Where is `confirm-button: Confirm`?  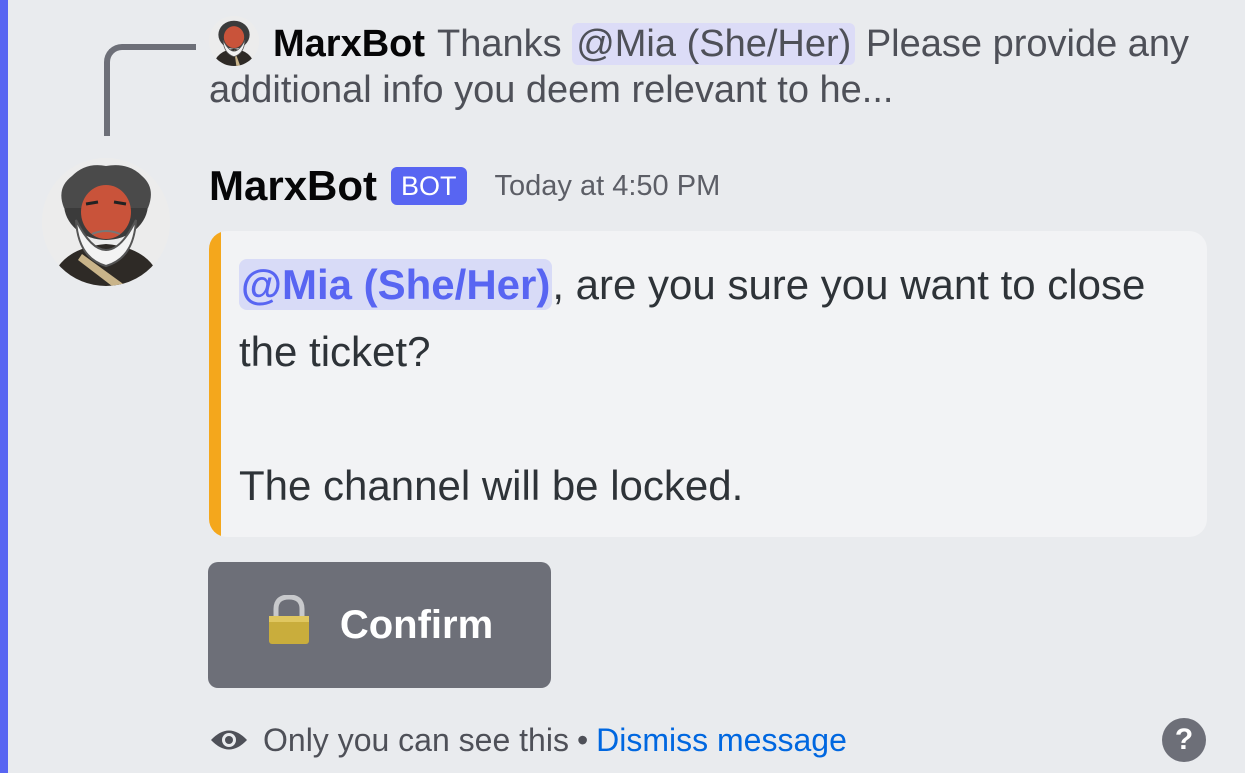 confirm-button: Confirm is located at coordinates (379, 625).